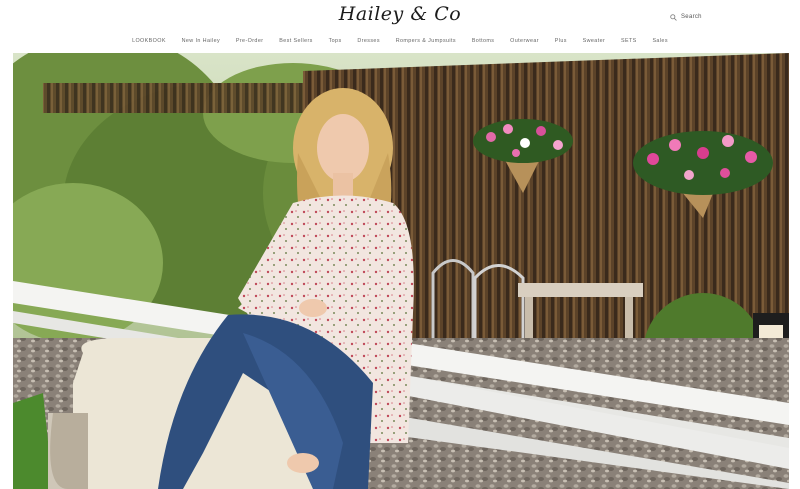  I want to click on nav-item-outerwear: Outerwear, so click(524, 41).